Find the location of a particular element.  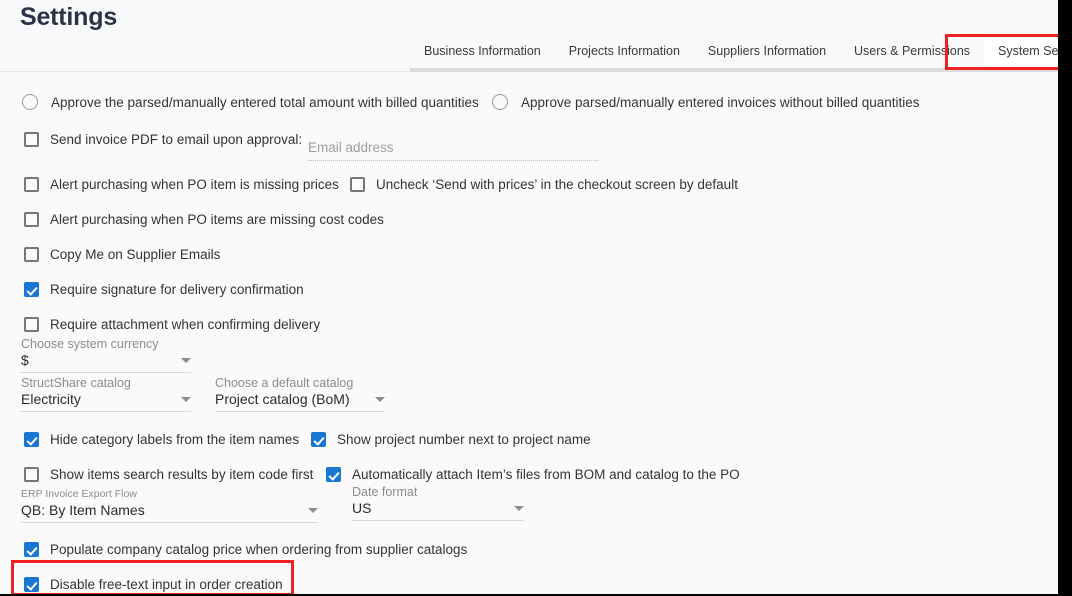

tab-suppliers-information: Suppliers Information is located at coordinates (767, 52).